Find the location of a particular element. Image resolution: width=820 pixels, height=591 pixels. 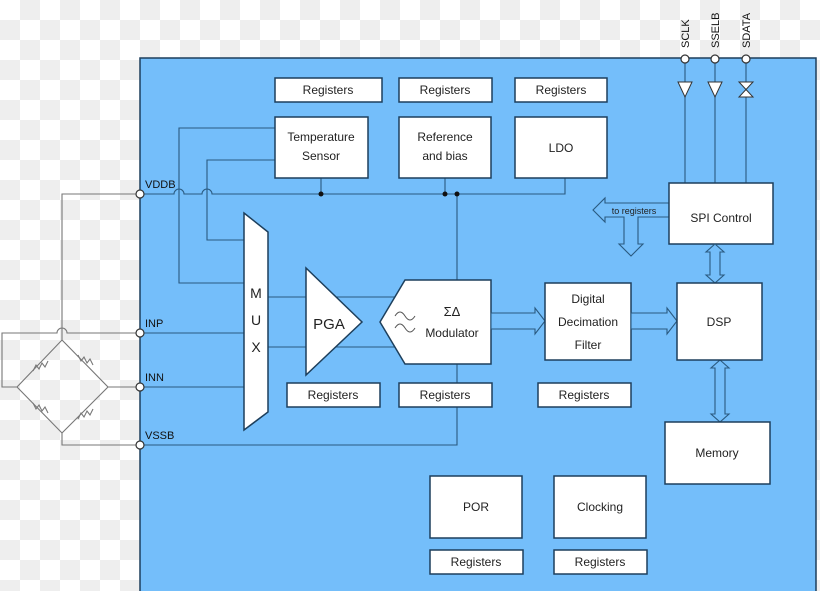

svg-text: Memory is located at coordinates (716, 453).